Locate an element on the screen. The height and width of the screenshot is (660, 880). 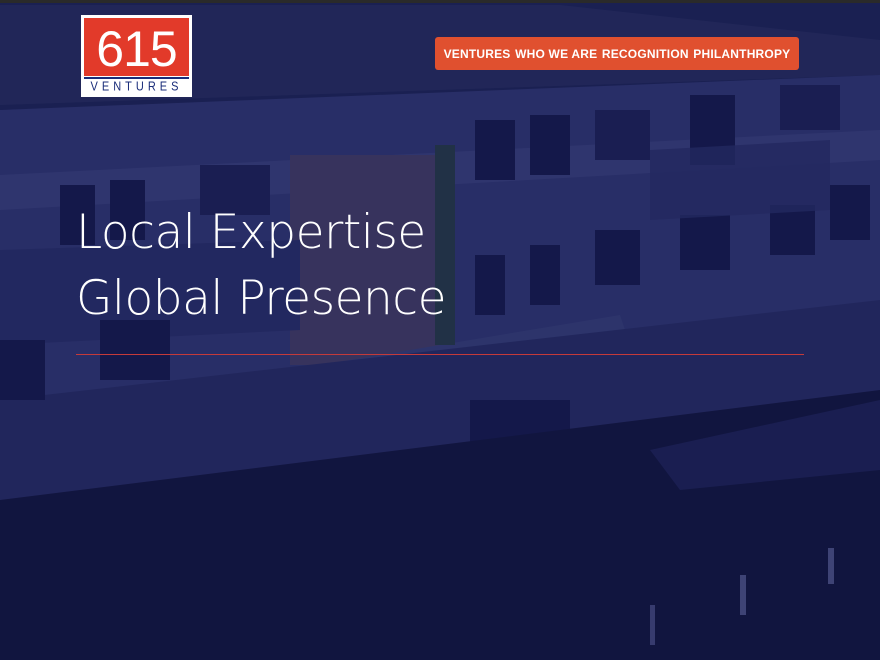
hero-heading-line-2: Global Presence is located at coordinates (261, 298).